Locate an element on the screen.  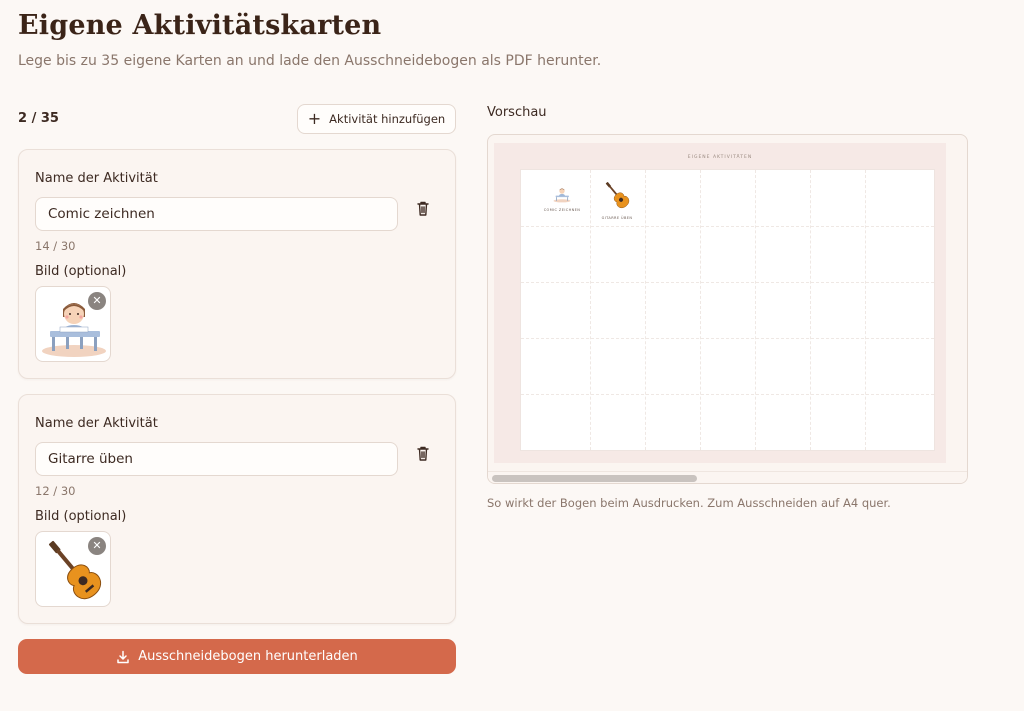
activity-name-charcount: 14 / 30 is located at coordinates (55, 246).